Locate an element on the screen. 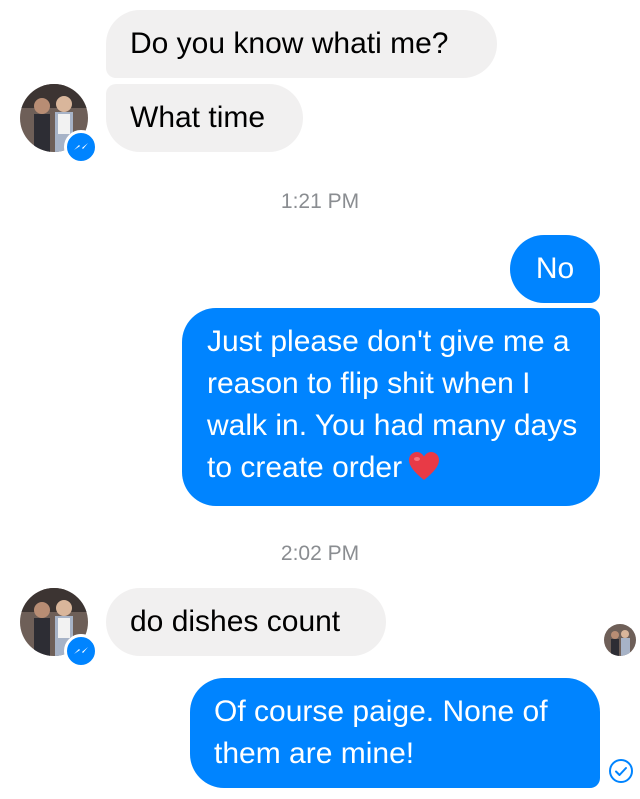  timestamp: 2:02 PM is located at coordinates (320, 553).